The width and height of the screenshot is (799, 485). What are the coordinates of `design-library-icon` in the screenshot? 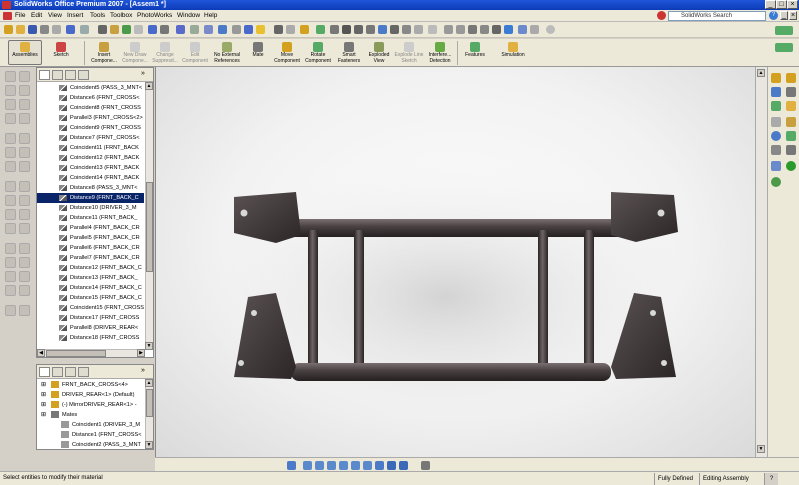 It's located at (776, 106).